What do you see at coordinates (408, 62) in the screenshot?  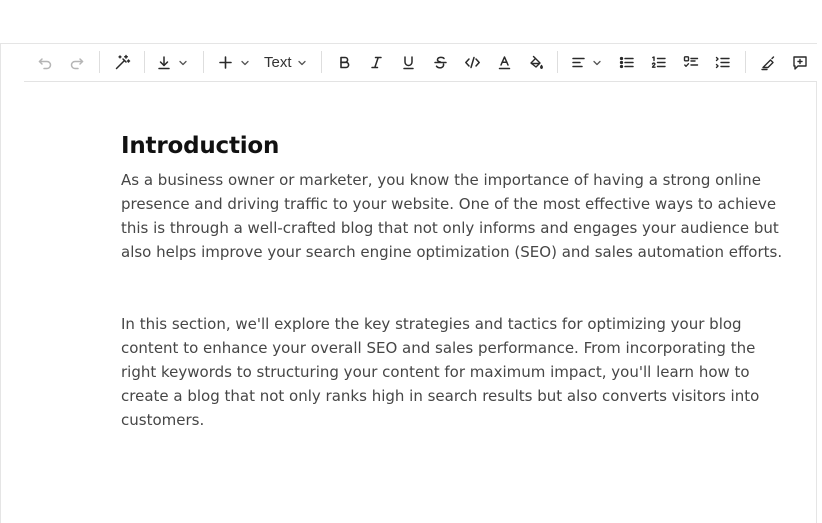 I see `underline-icon` at bounding box center [408, 62].